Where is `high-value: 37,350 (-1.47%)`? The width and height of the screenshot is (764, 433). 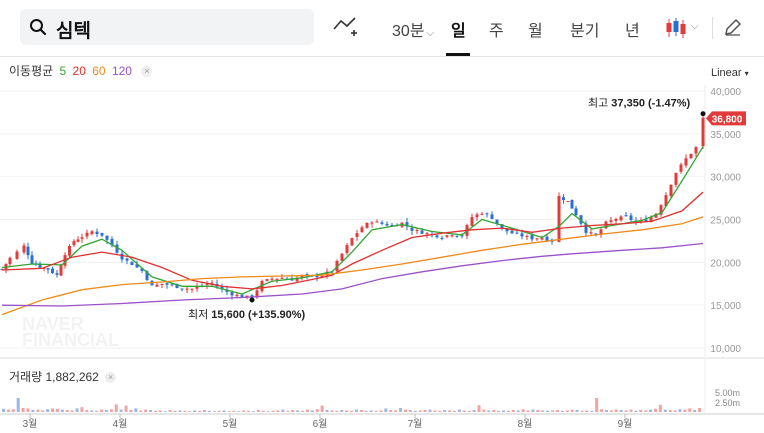 high-value: 37,350 (-1.47%) is located at coordinates (650, 104).